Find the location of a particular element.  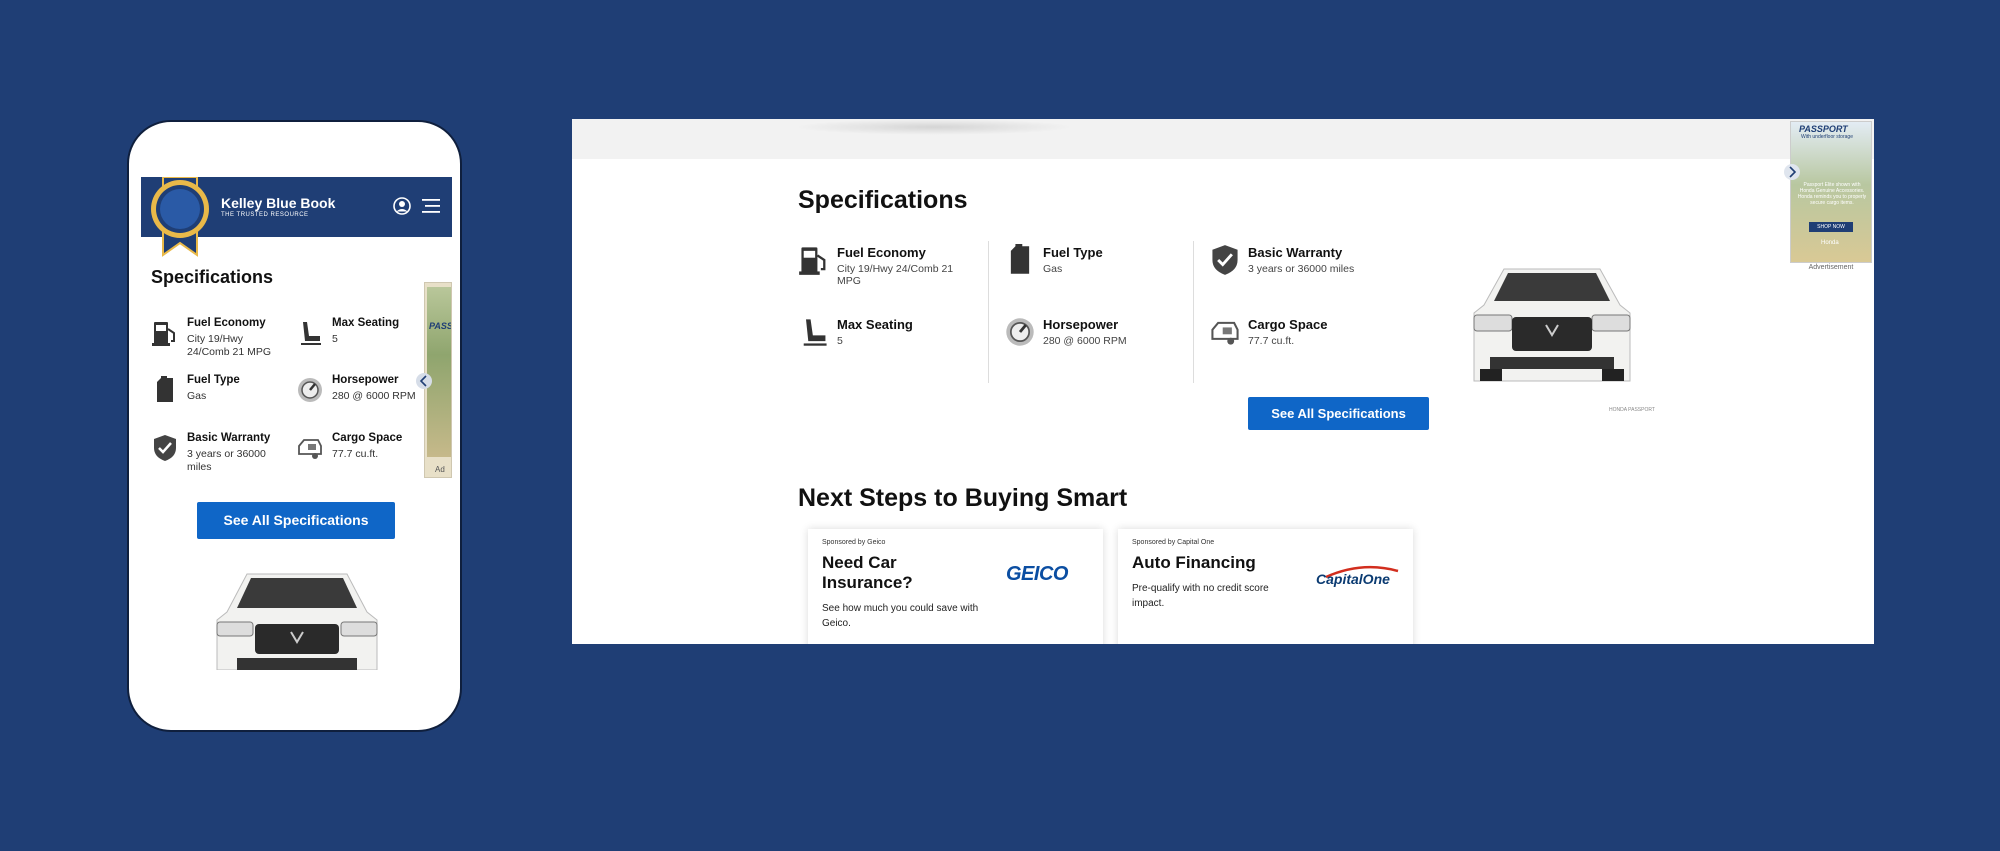

brand-name: Kelley Blue Book is located at coordinates (278, 203).